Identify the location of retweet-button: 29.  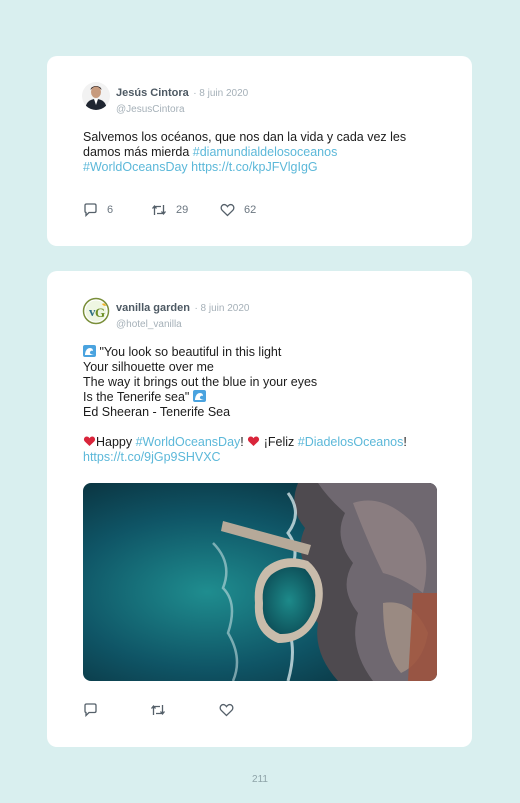
(169, 210).